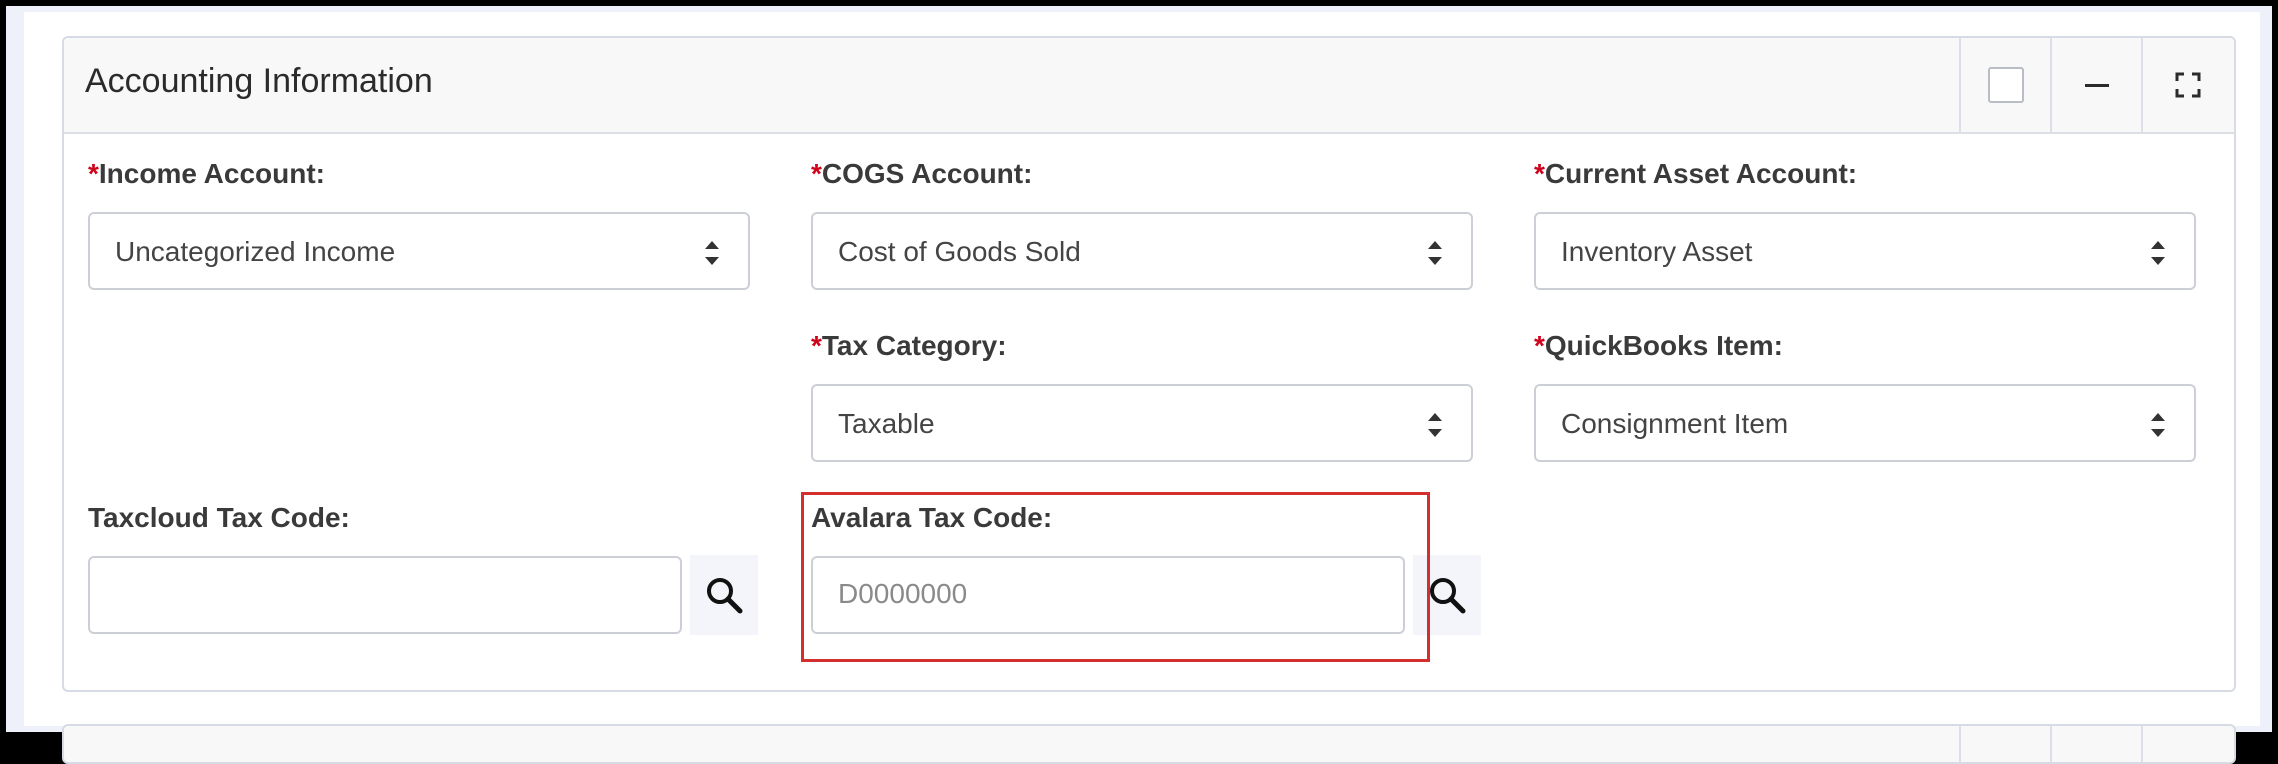 The image size is (2278, 764). I want to click on income-account-select: Uncategorized Income, so click(419, 251).